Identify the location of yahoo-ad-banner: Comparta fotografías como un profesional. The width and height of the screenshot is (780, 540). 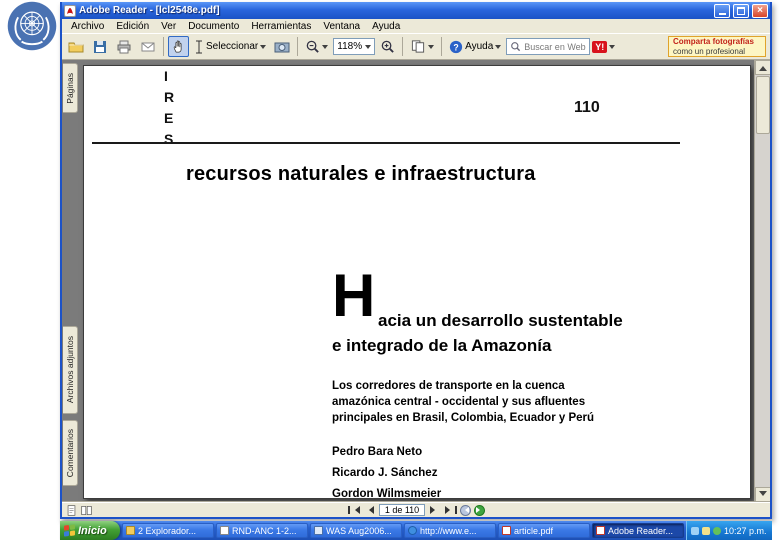
(717, 46).